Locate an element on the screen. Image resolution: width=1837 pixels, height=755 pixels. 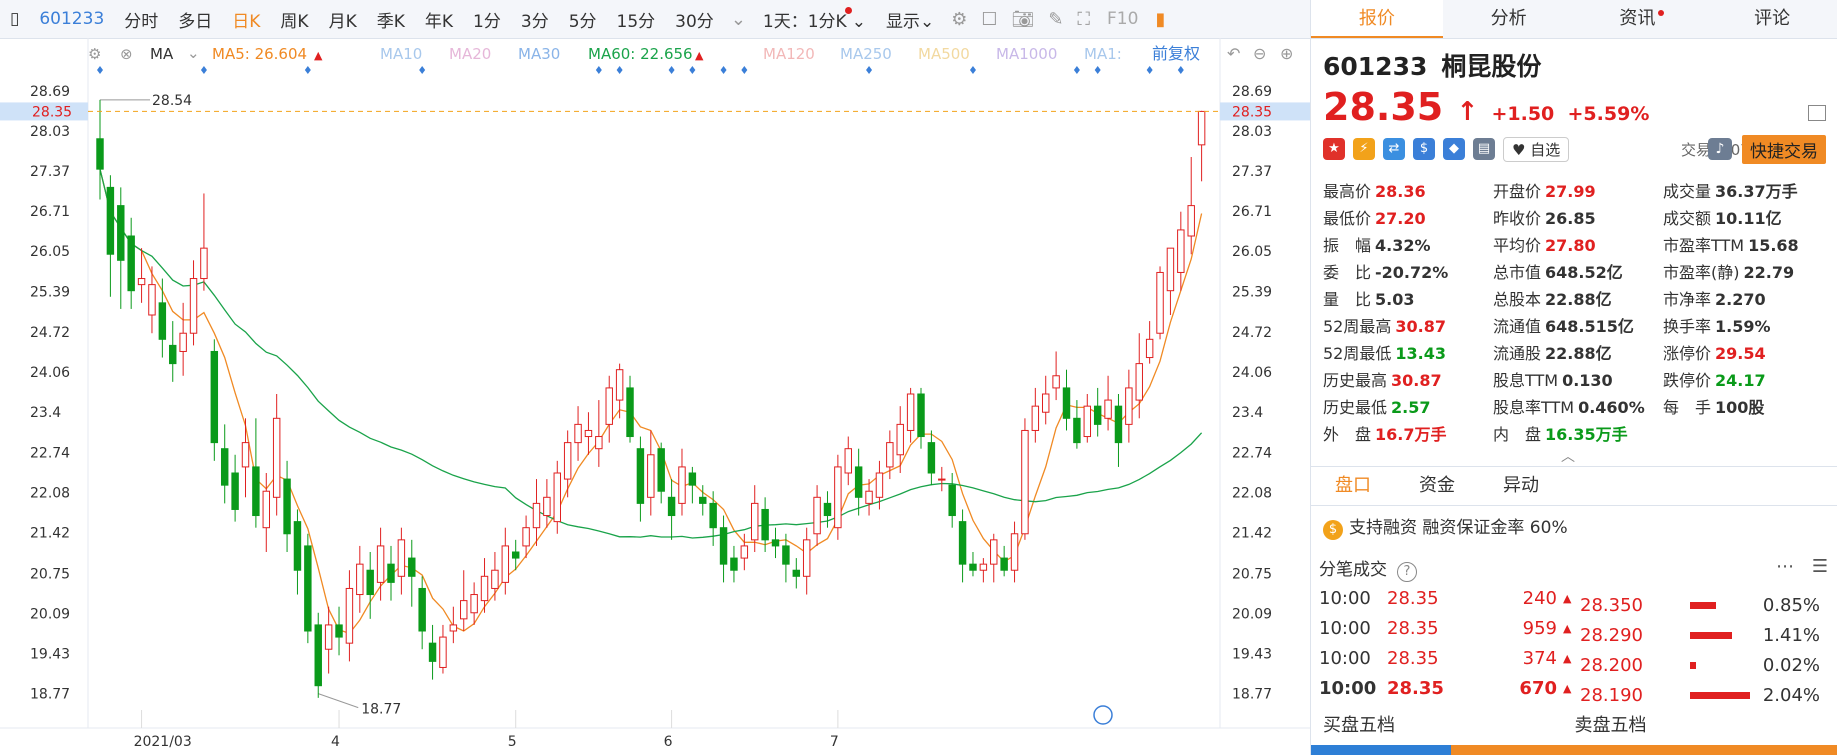
subtab-1: 资金 is located at coordinates (1437, 486).